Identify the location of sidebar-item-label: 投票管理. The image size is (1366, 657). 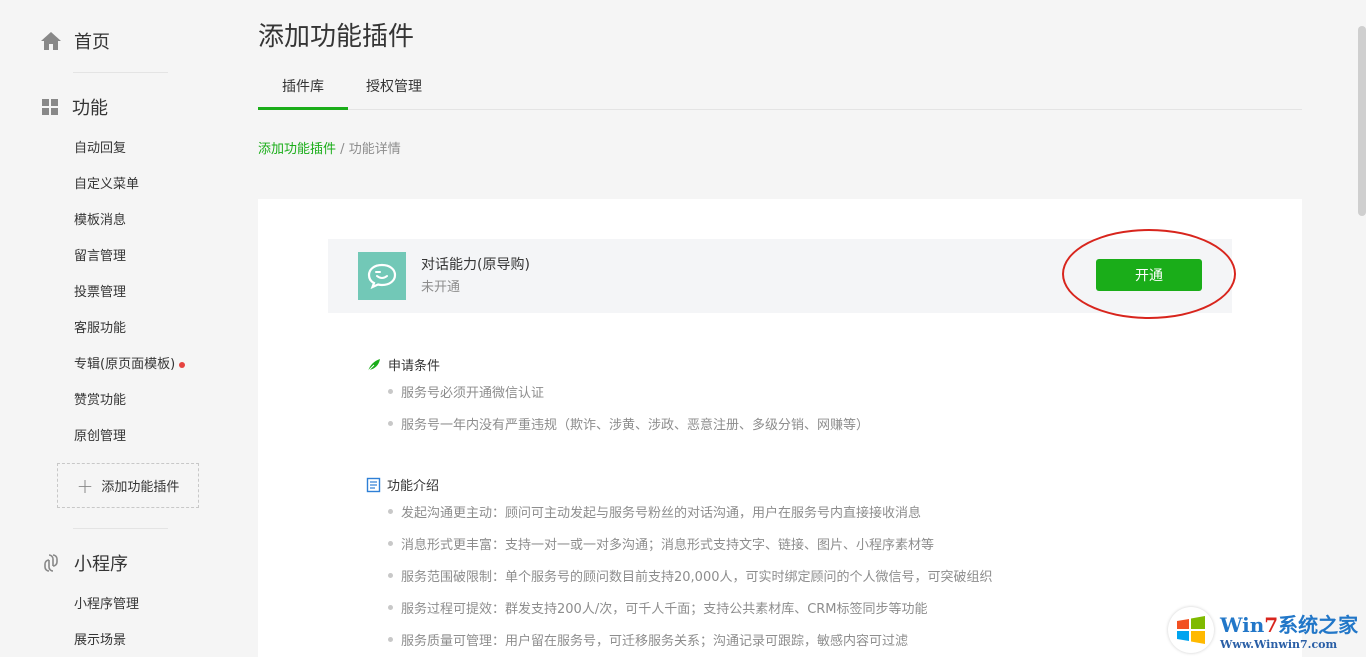
(100, 292).